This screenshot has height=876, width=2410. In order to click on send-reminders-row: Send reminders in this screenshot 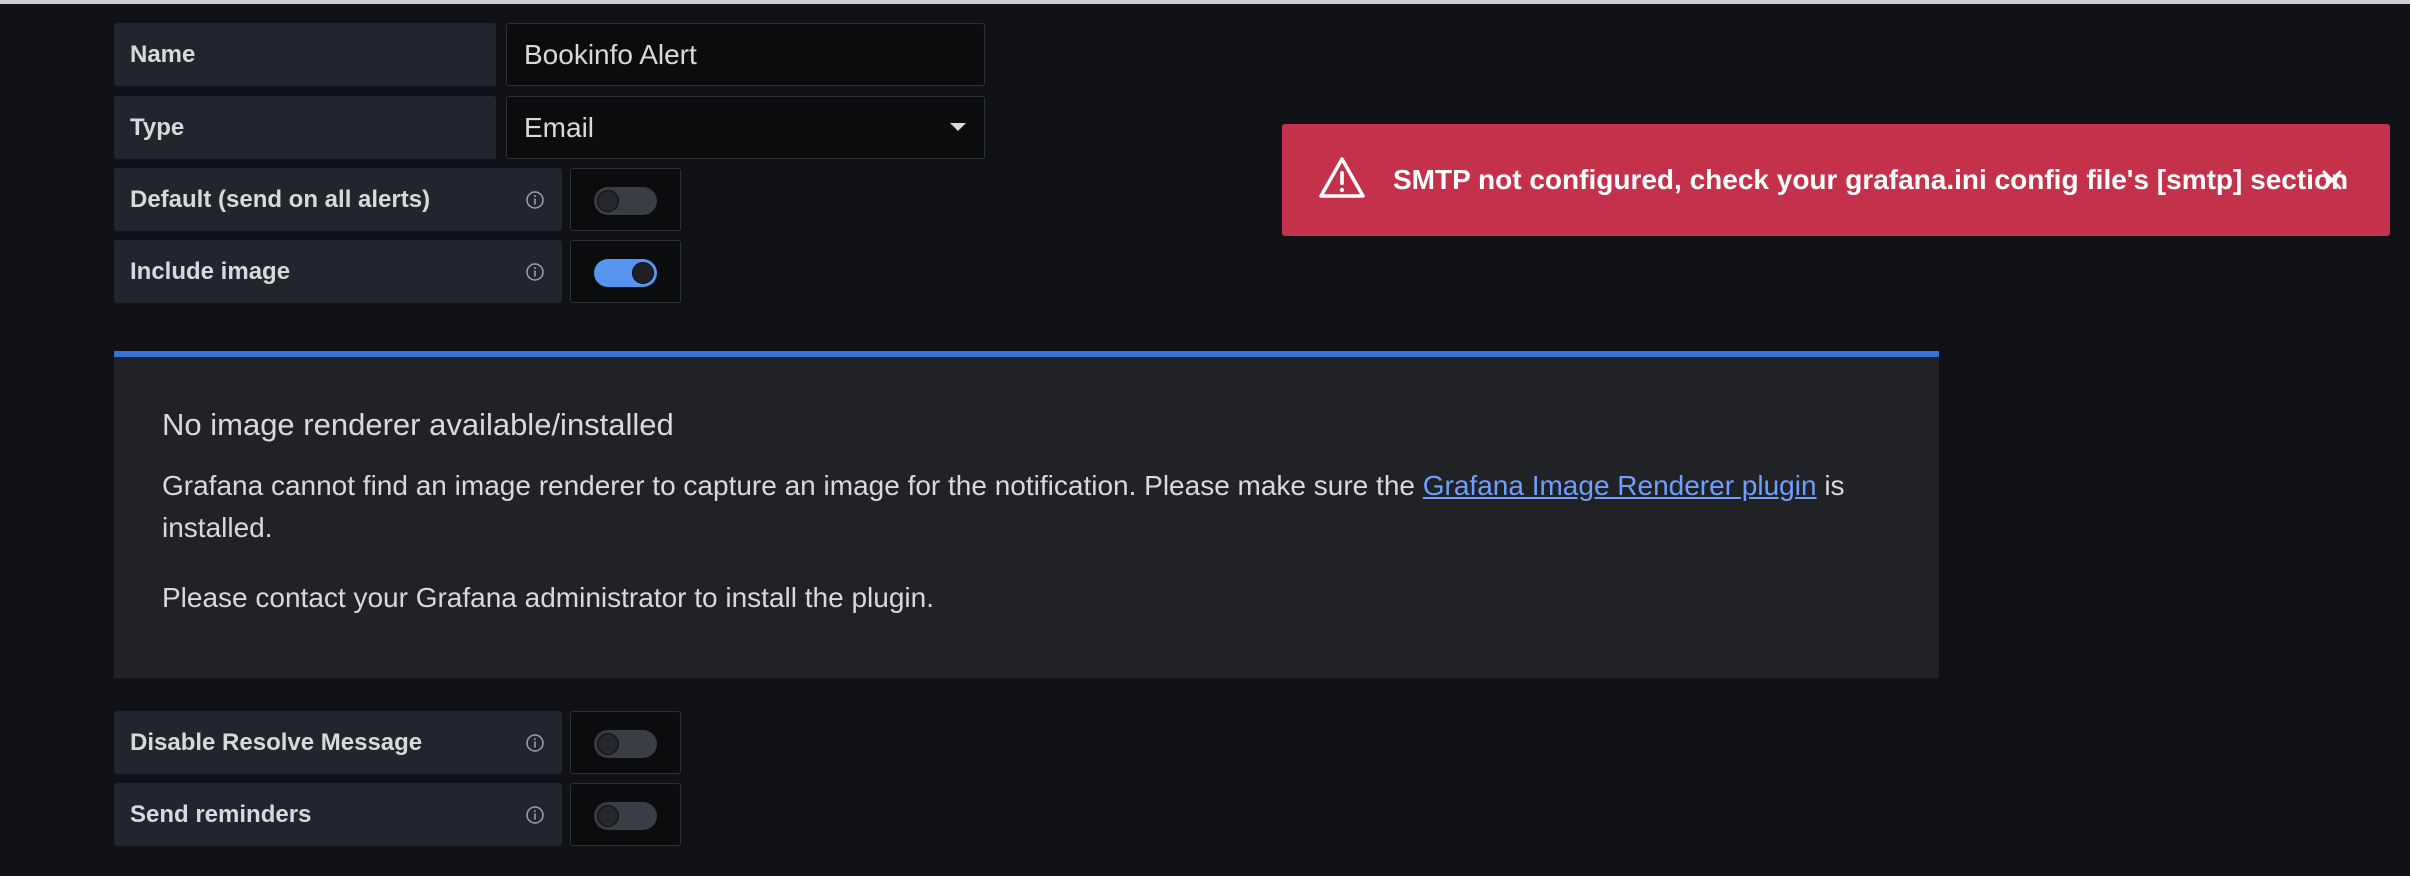, I will do `click(397, 814)`.